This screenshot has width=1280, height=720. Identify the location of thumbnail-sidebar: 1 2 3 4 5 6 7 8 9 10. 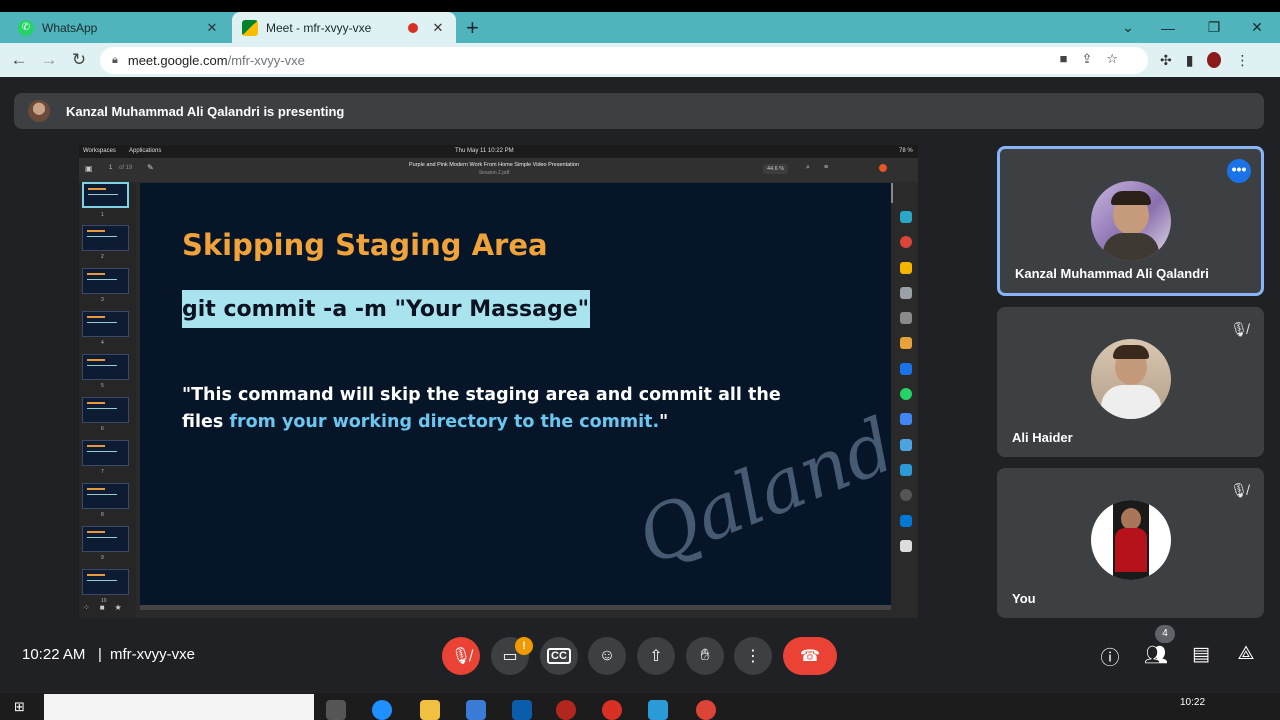
(107, 400).